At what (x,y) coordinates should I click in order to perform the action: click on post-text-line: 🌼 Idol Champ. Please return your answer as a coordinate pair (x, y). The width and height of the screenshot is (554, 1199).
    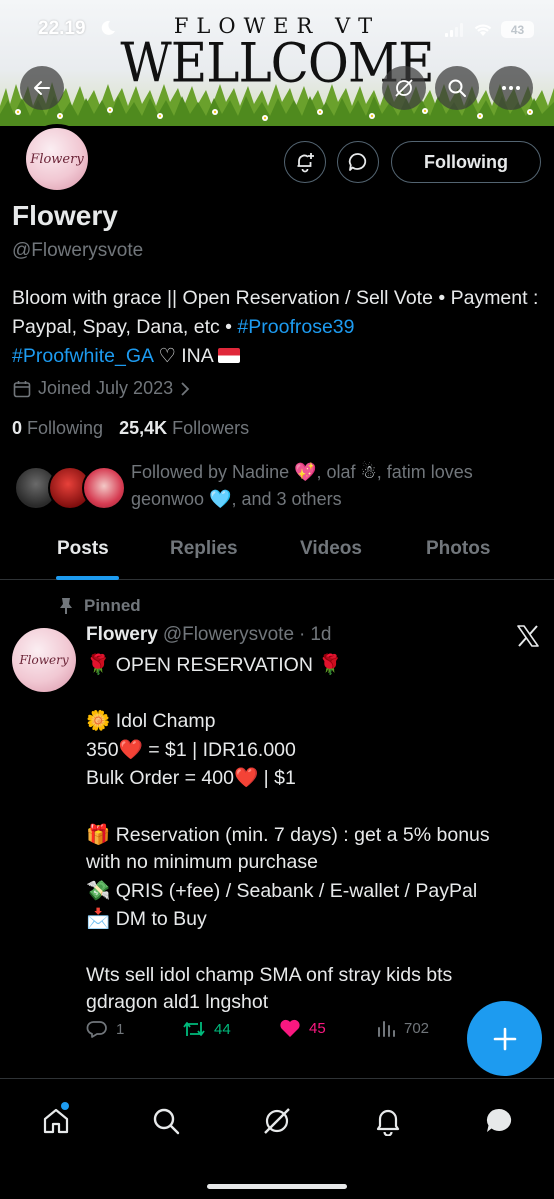
    Looking at the image, I should click on (311, 721).